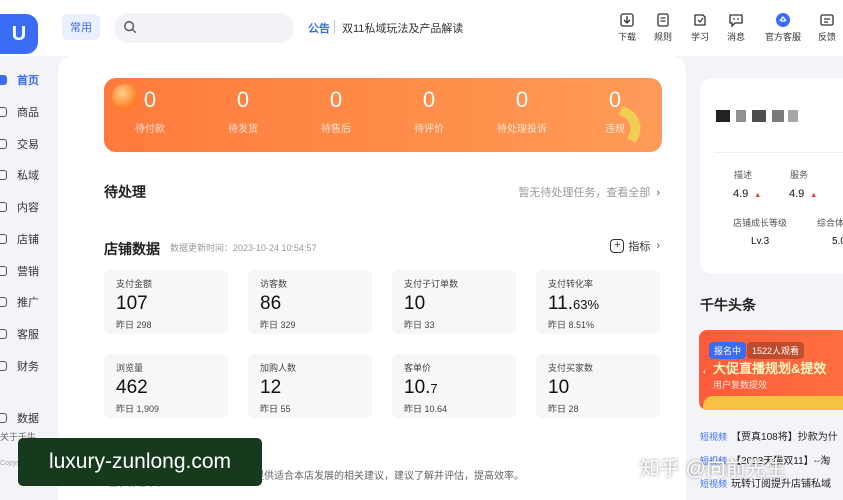 This screenshot has width=843, height=500. Describe the element at coordinates (571, 325) in the screenshot. I see `metric-yesterday: 昨日 8.51%` at that location.